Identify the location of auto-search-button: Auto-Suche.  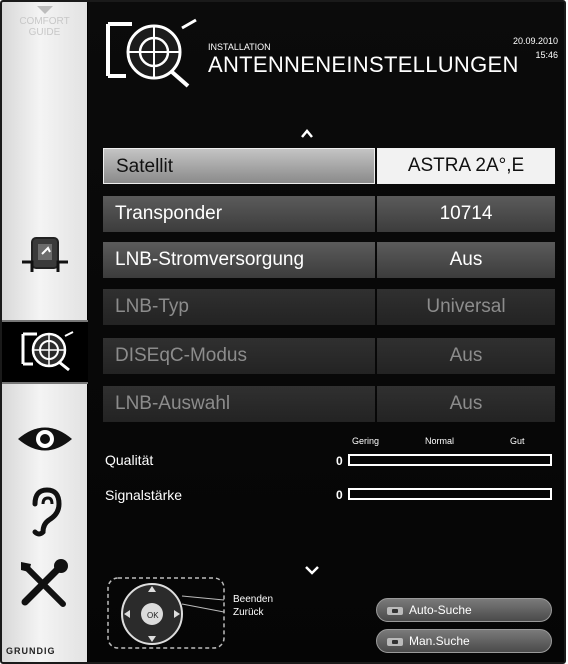
(464, 610).